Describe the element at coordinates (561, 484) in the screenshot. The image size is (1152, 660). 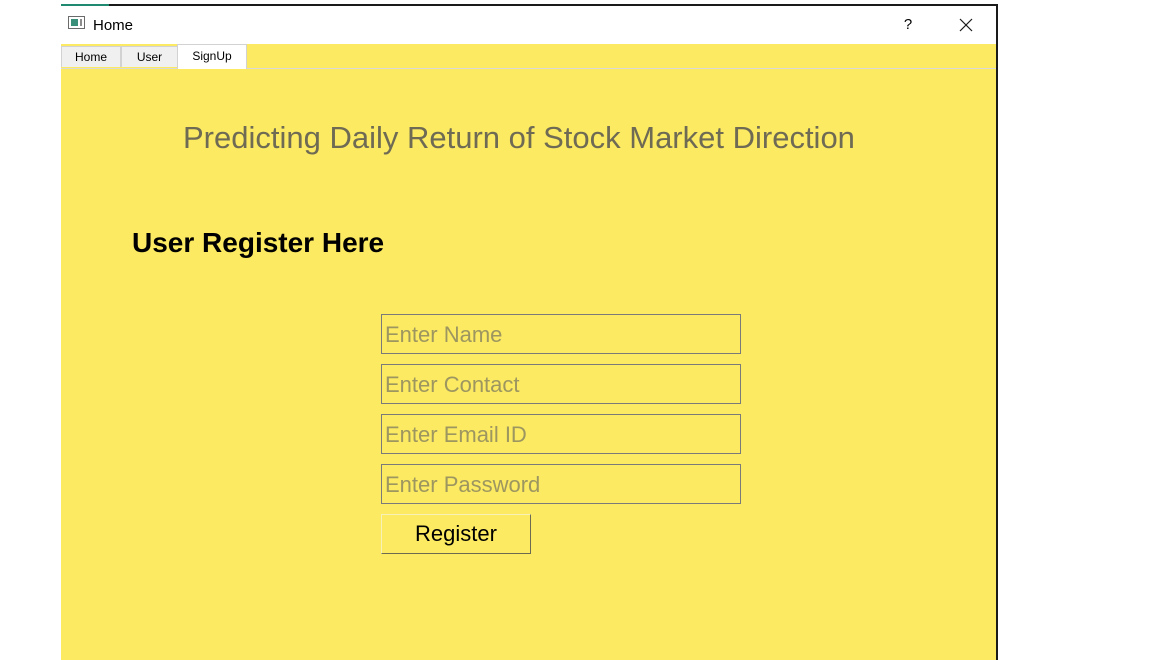
I see `password-input` at that location.